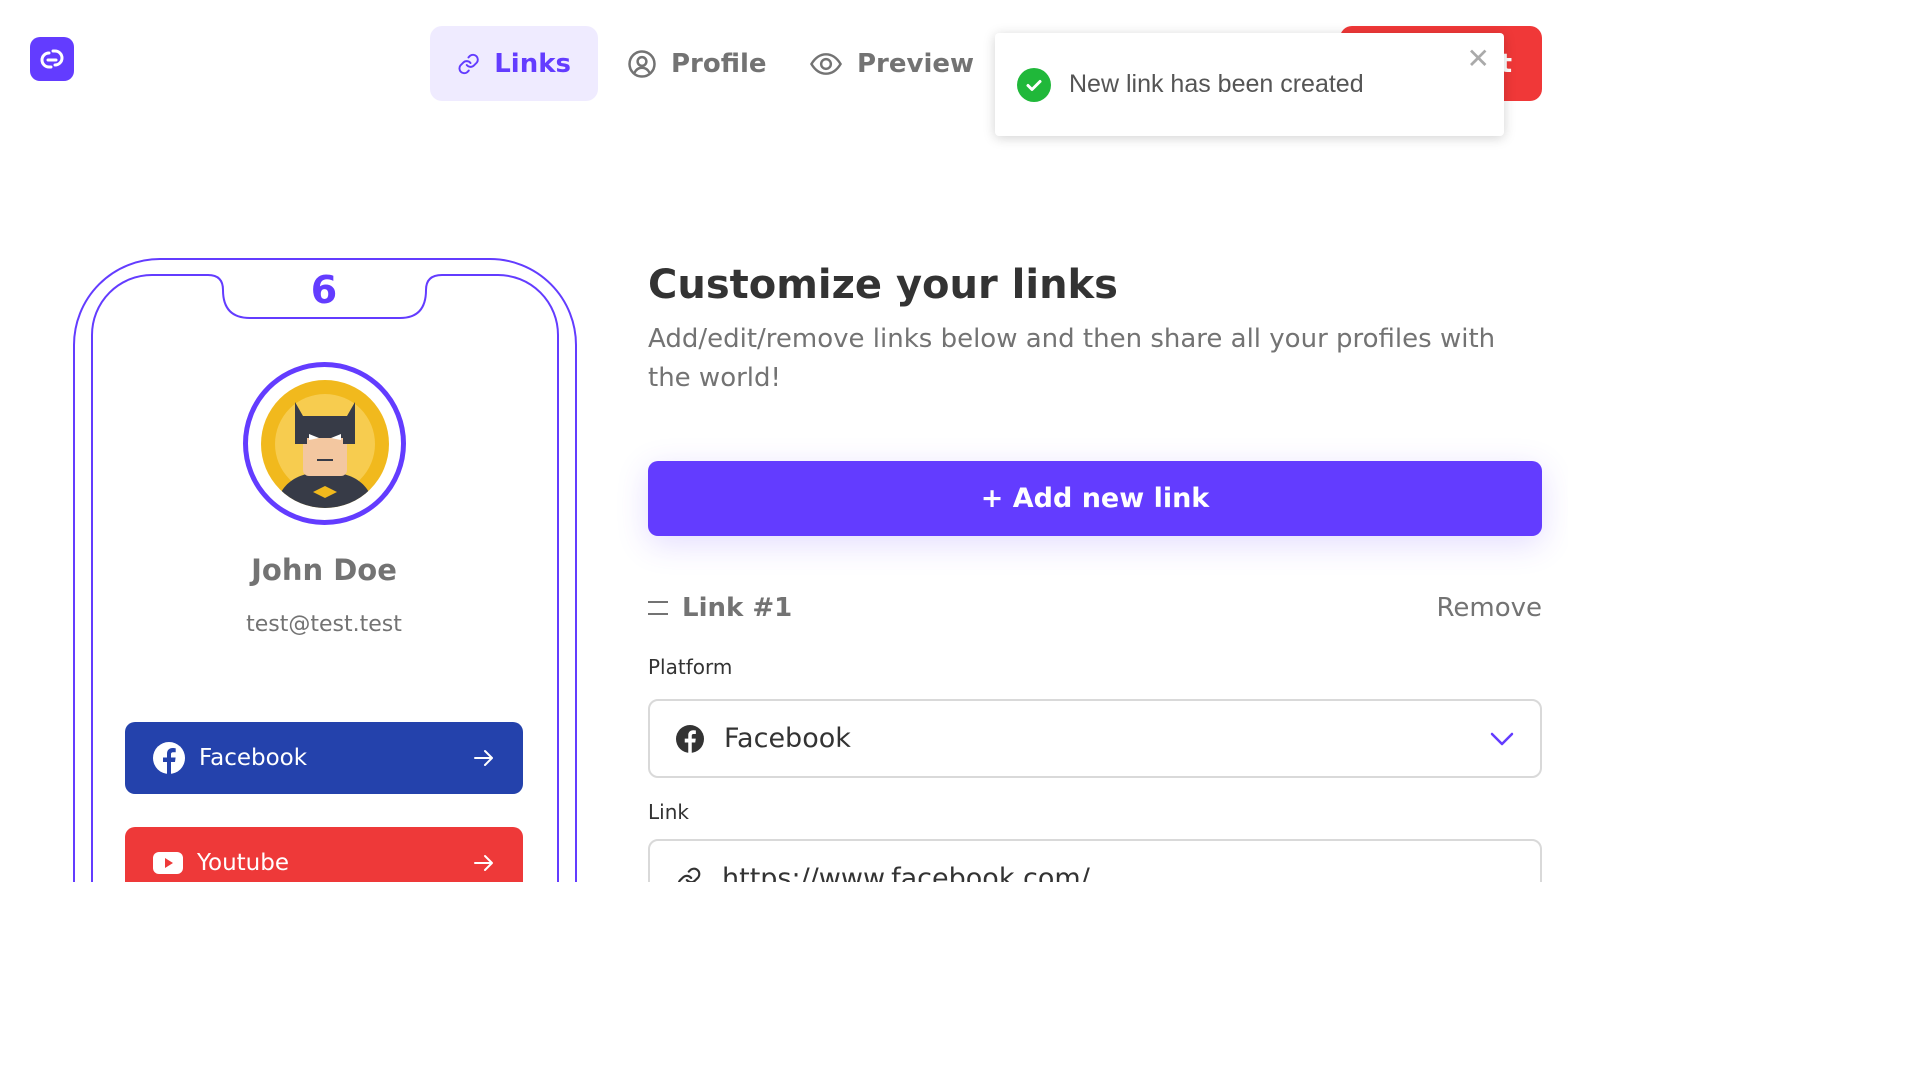  I want to click on tab-links: Links, so click(514, 63).